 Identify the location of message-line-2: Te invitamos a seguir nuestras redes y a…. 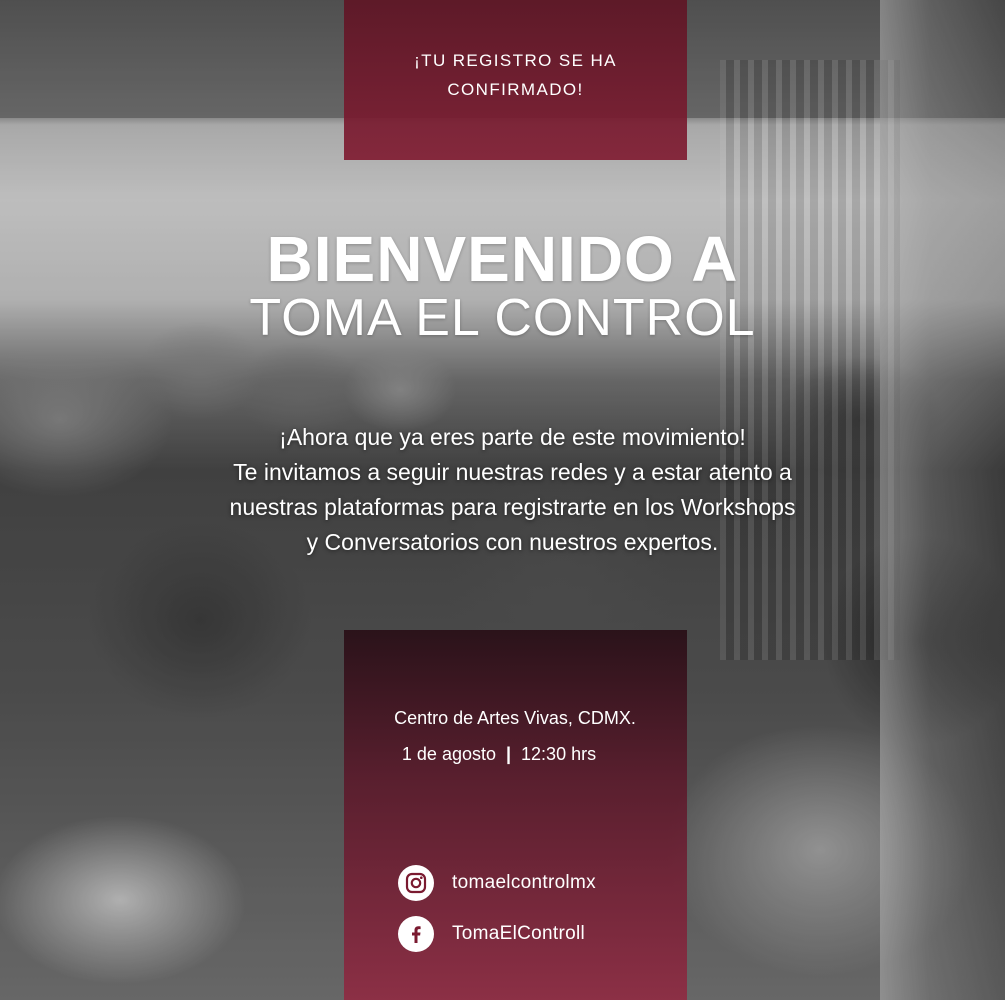
(512, 472).